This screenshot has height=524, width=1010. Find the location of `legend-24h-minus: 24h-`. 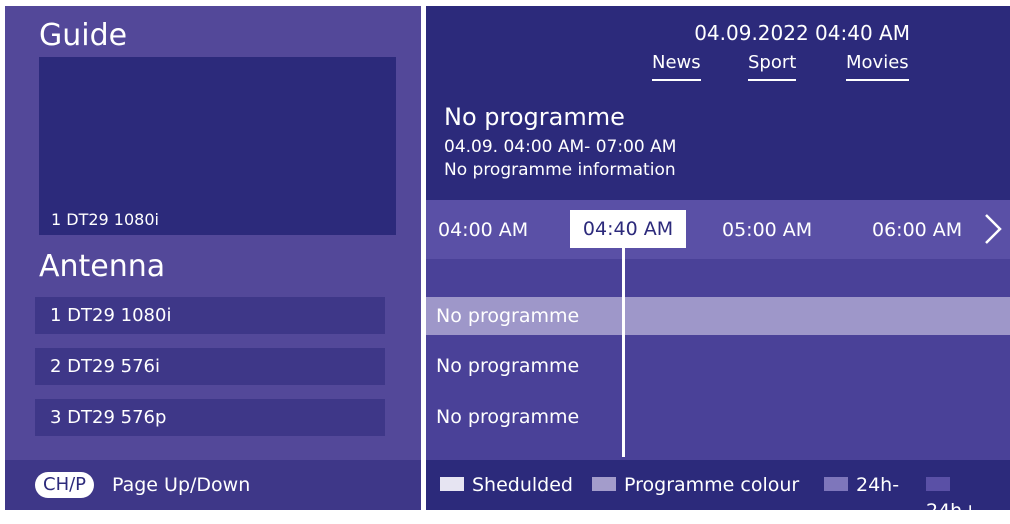

legend-24h-minus: 24h- is located at coordinates (861, 485).